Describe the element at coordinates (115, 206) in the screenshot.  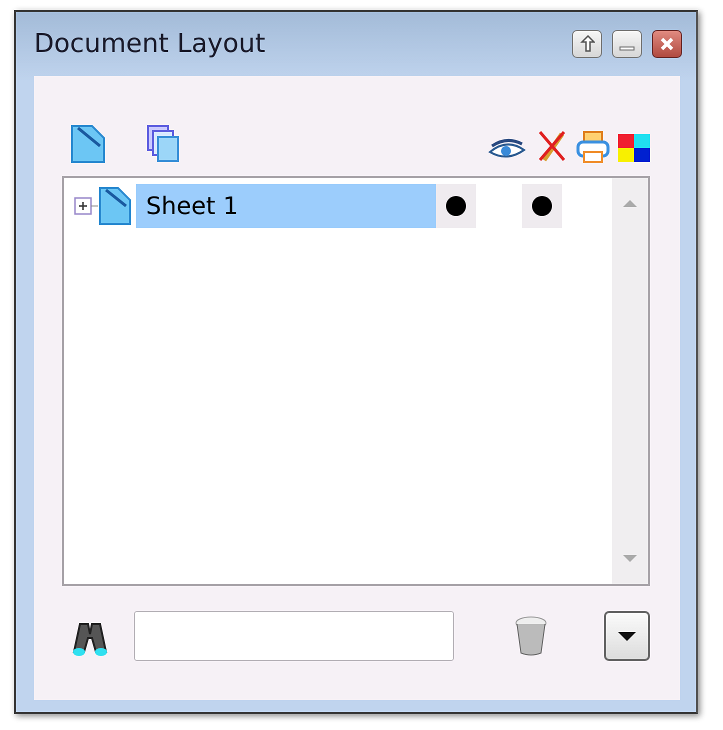
I see `page-icon` at that location.